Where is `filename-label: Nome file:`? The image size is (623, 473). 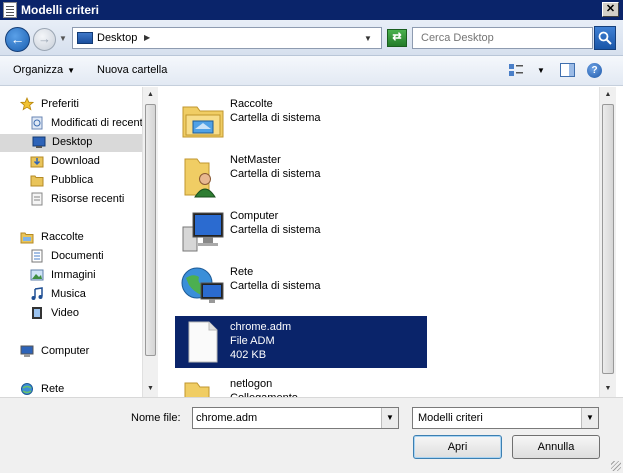
filename-label: Nome file: is located at coordinates (156, 418).